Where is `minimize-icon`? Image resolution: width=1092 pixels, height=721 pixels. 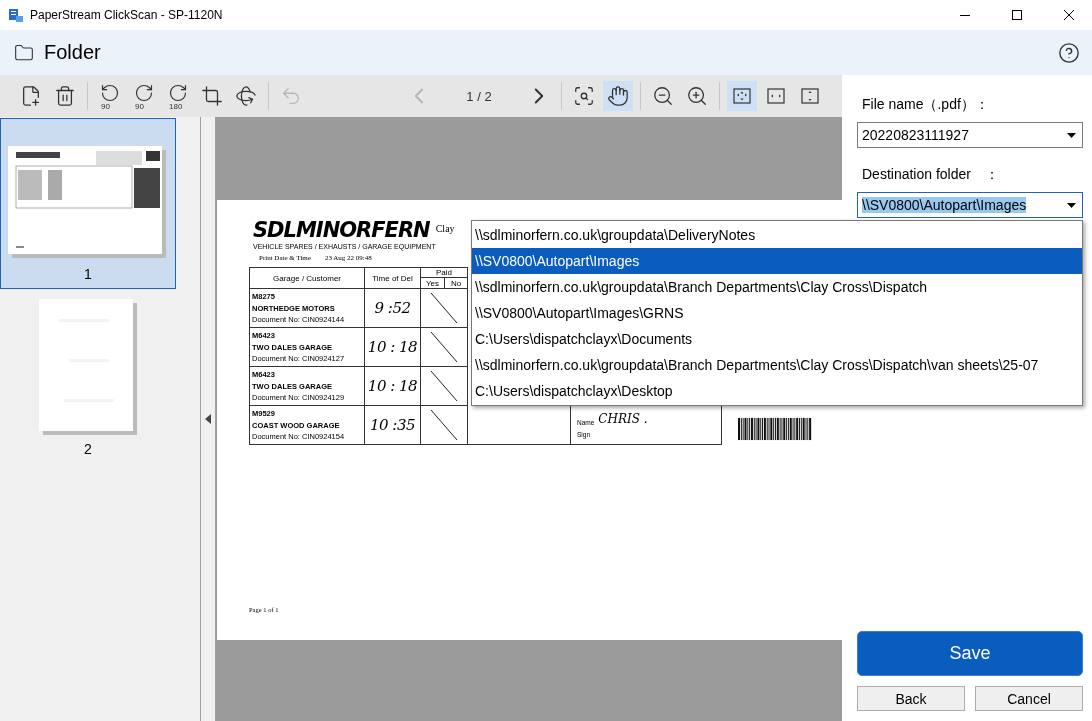
minimize-icon is located at coordinates (965, 15).